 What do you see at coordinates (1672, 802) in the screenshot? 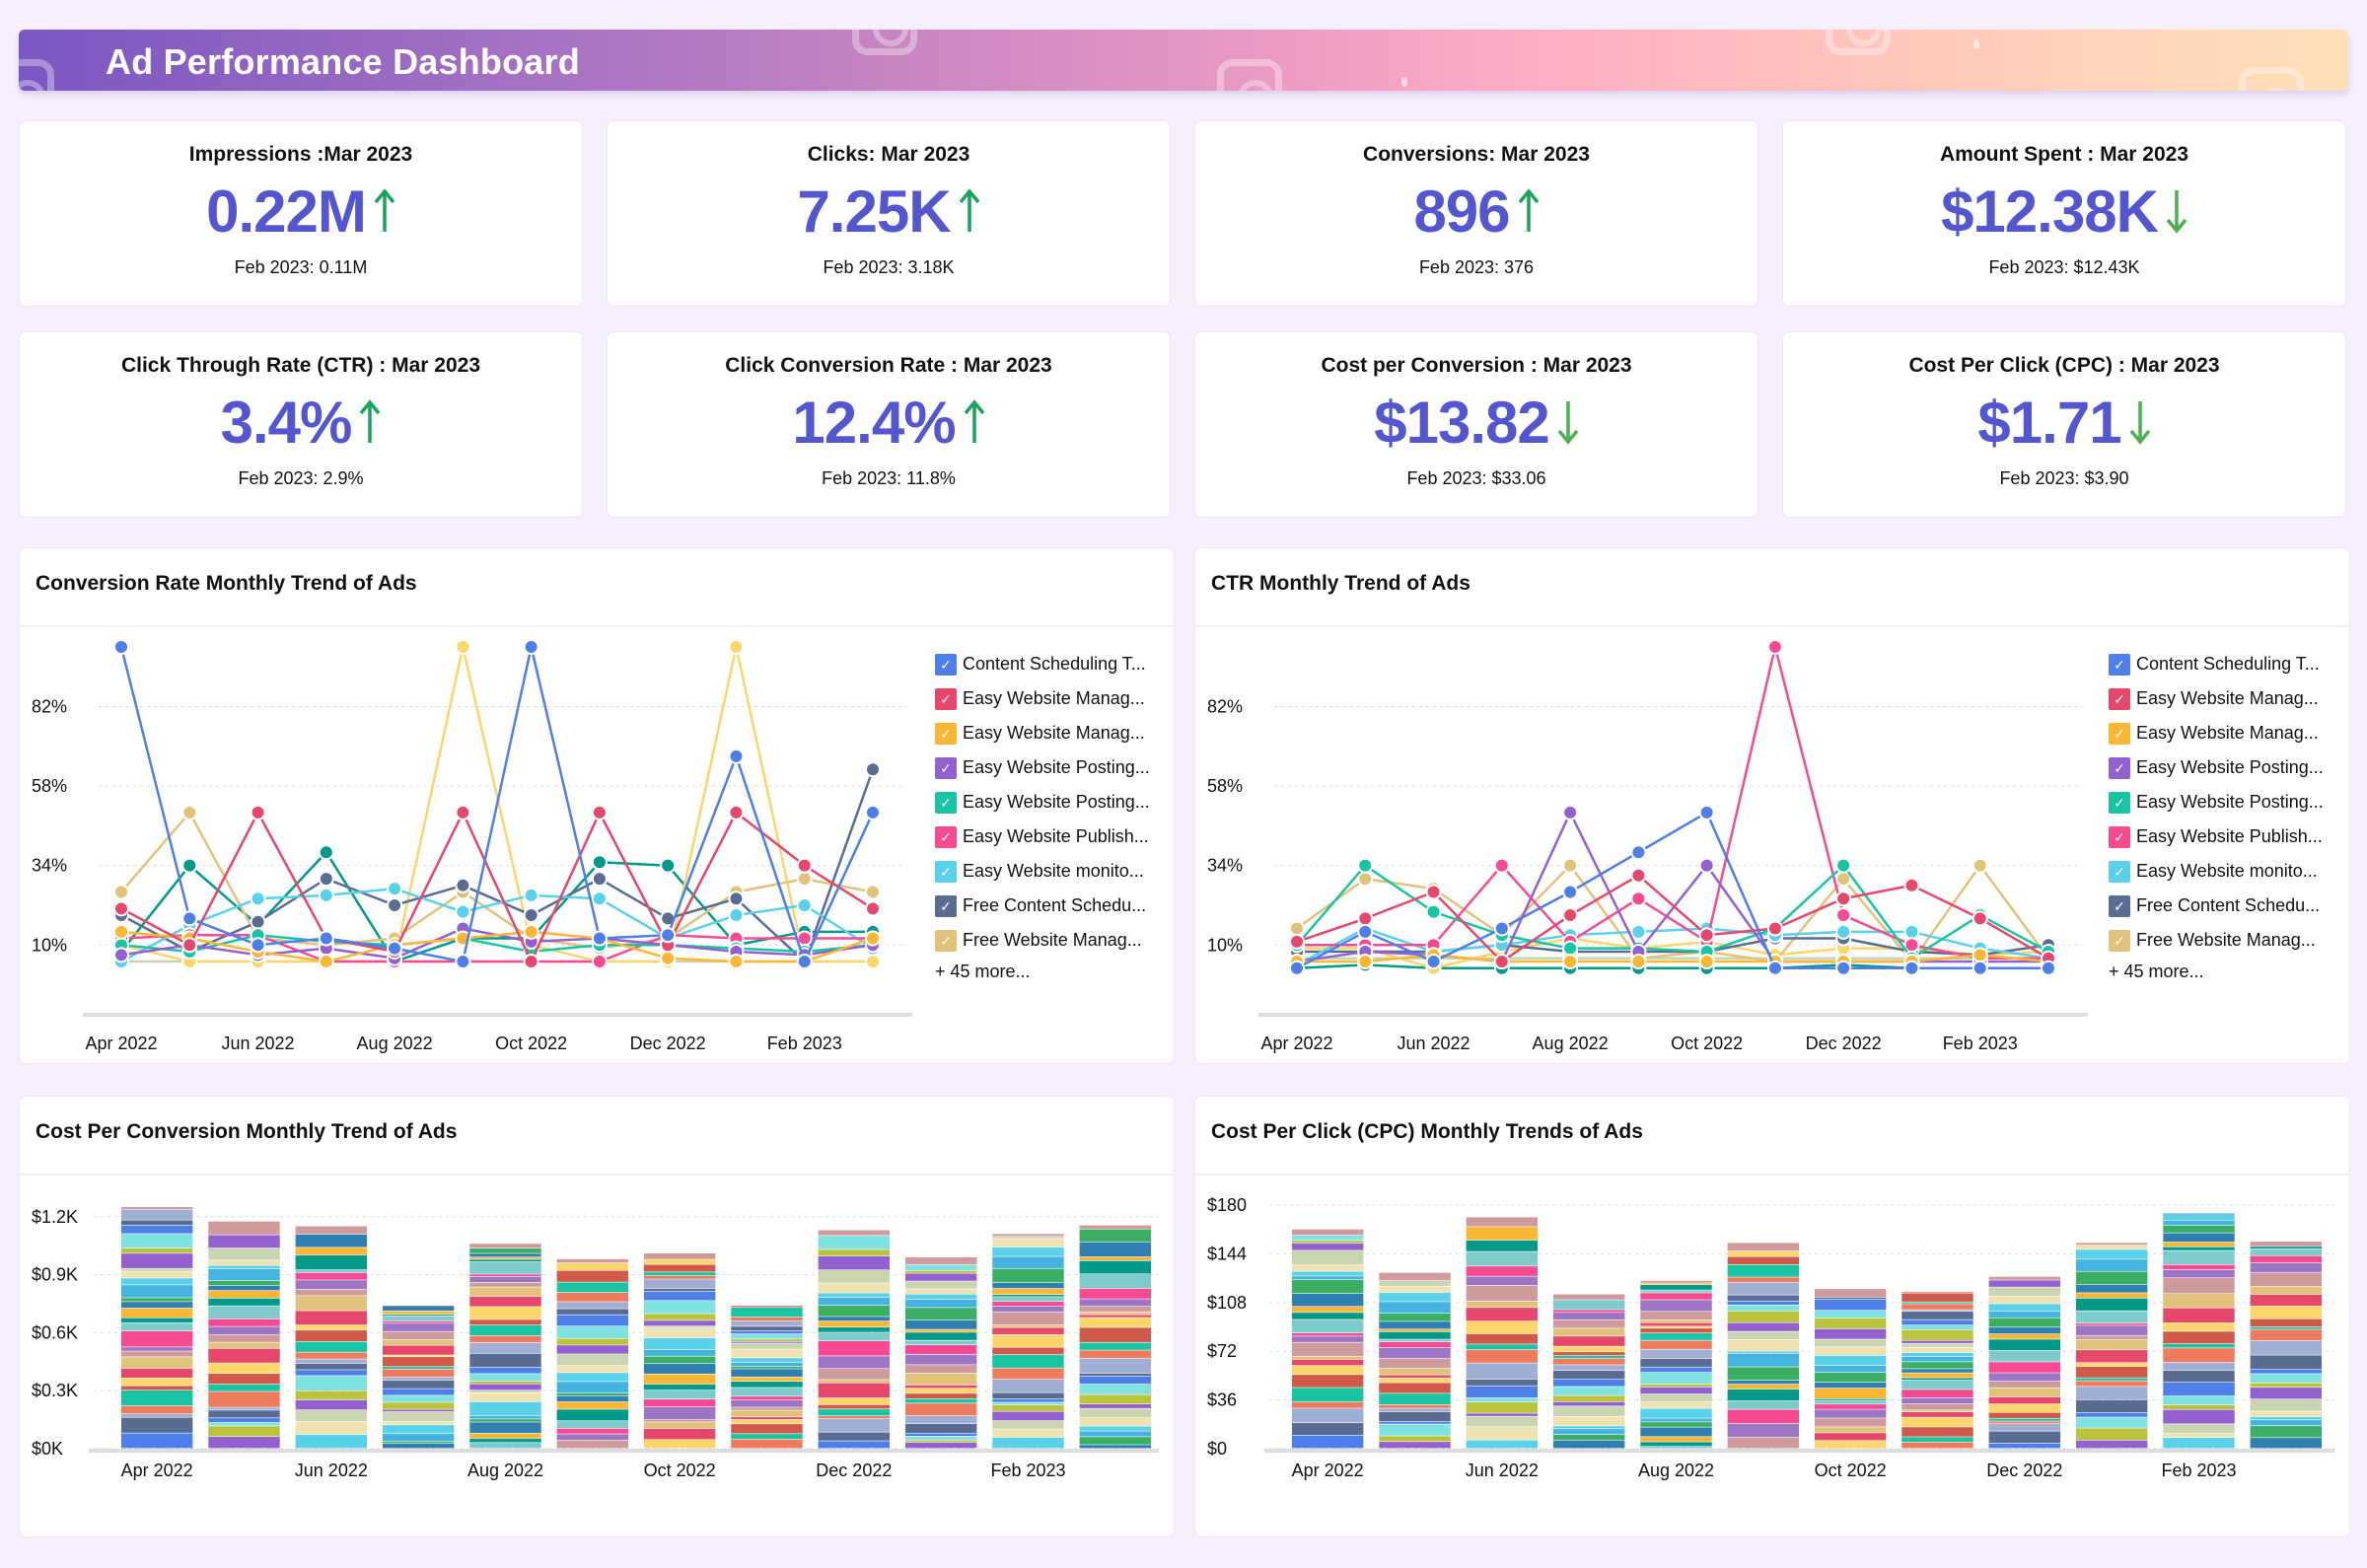
I see `series-line` at bounding box center [1672, 802].